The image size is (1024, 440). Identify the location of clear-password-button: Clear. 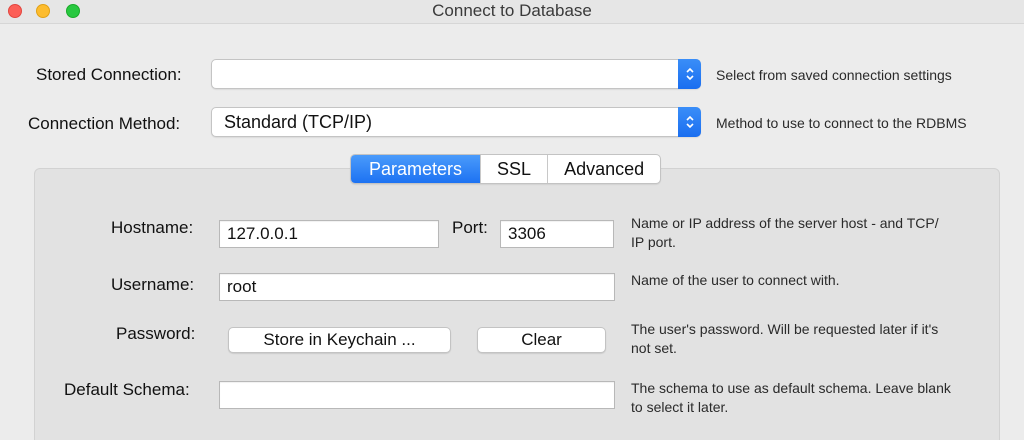
(541, 340).